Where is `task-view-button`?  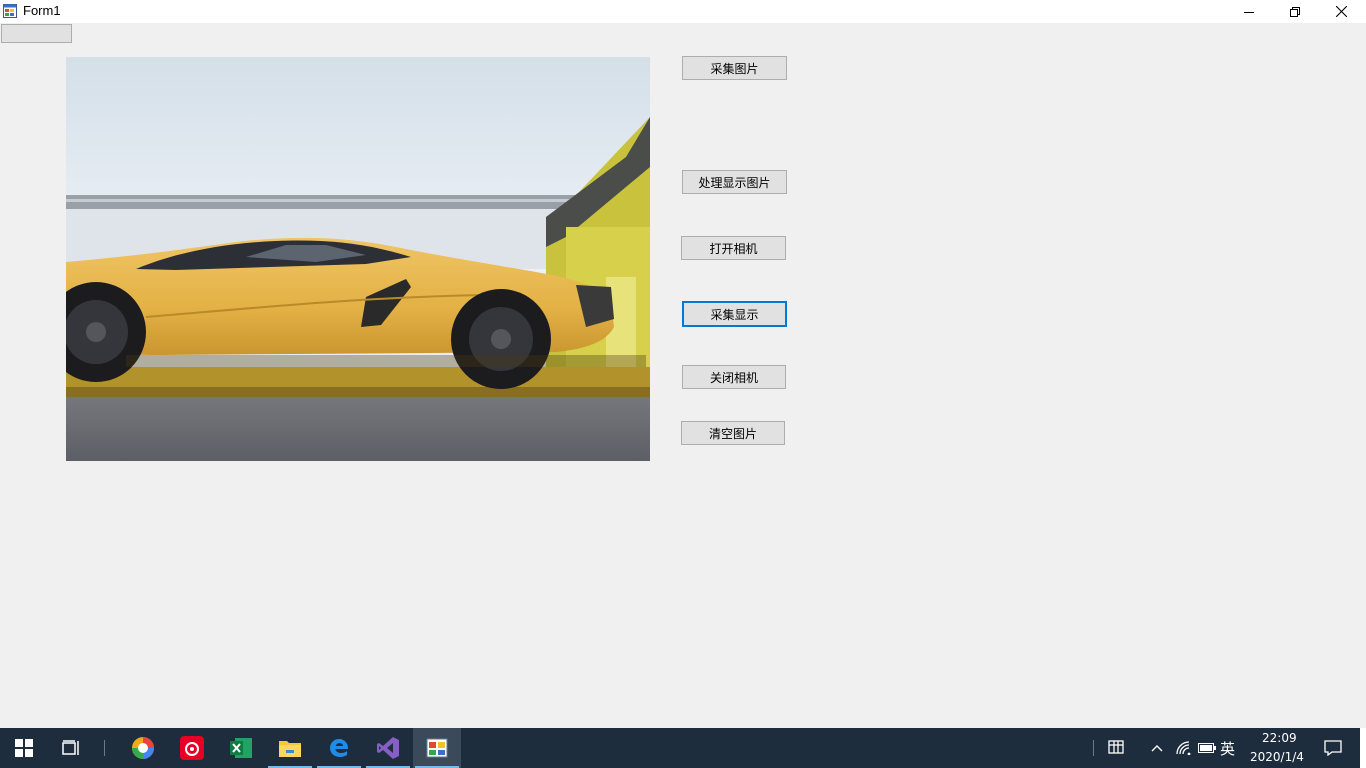 task-view-button is located at coordinates (72, 748).